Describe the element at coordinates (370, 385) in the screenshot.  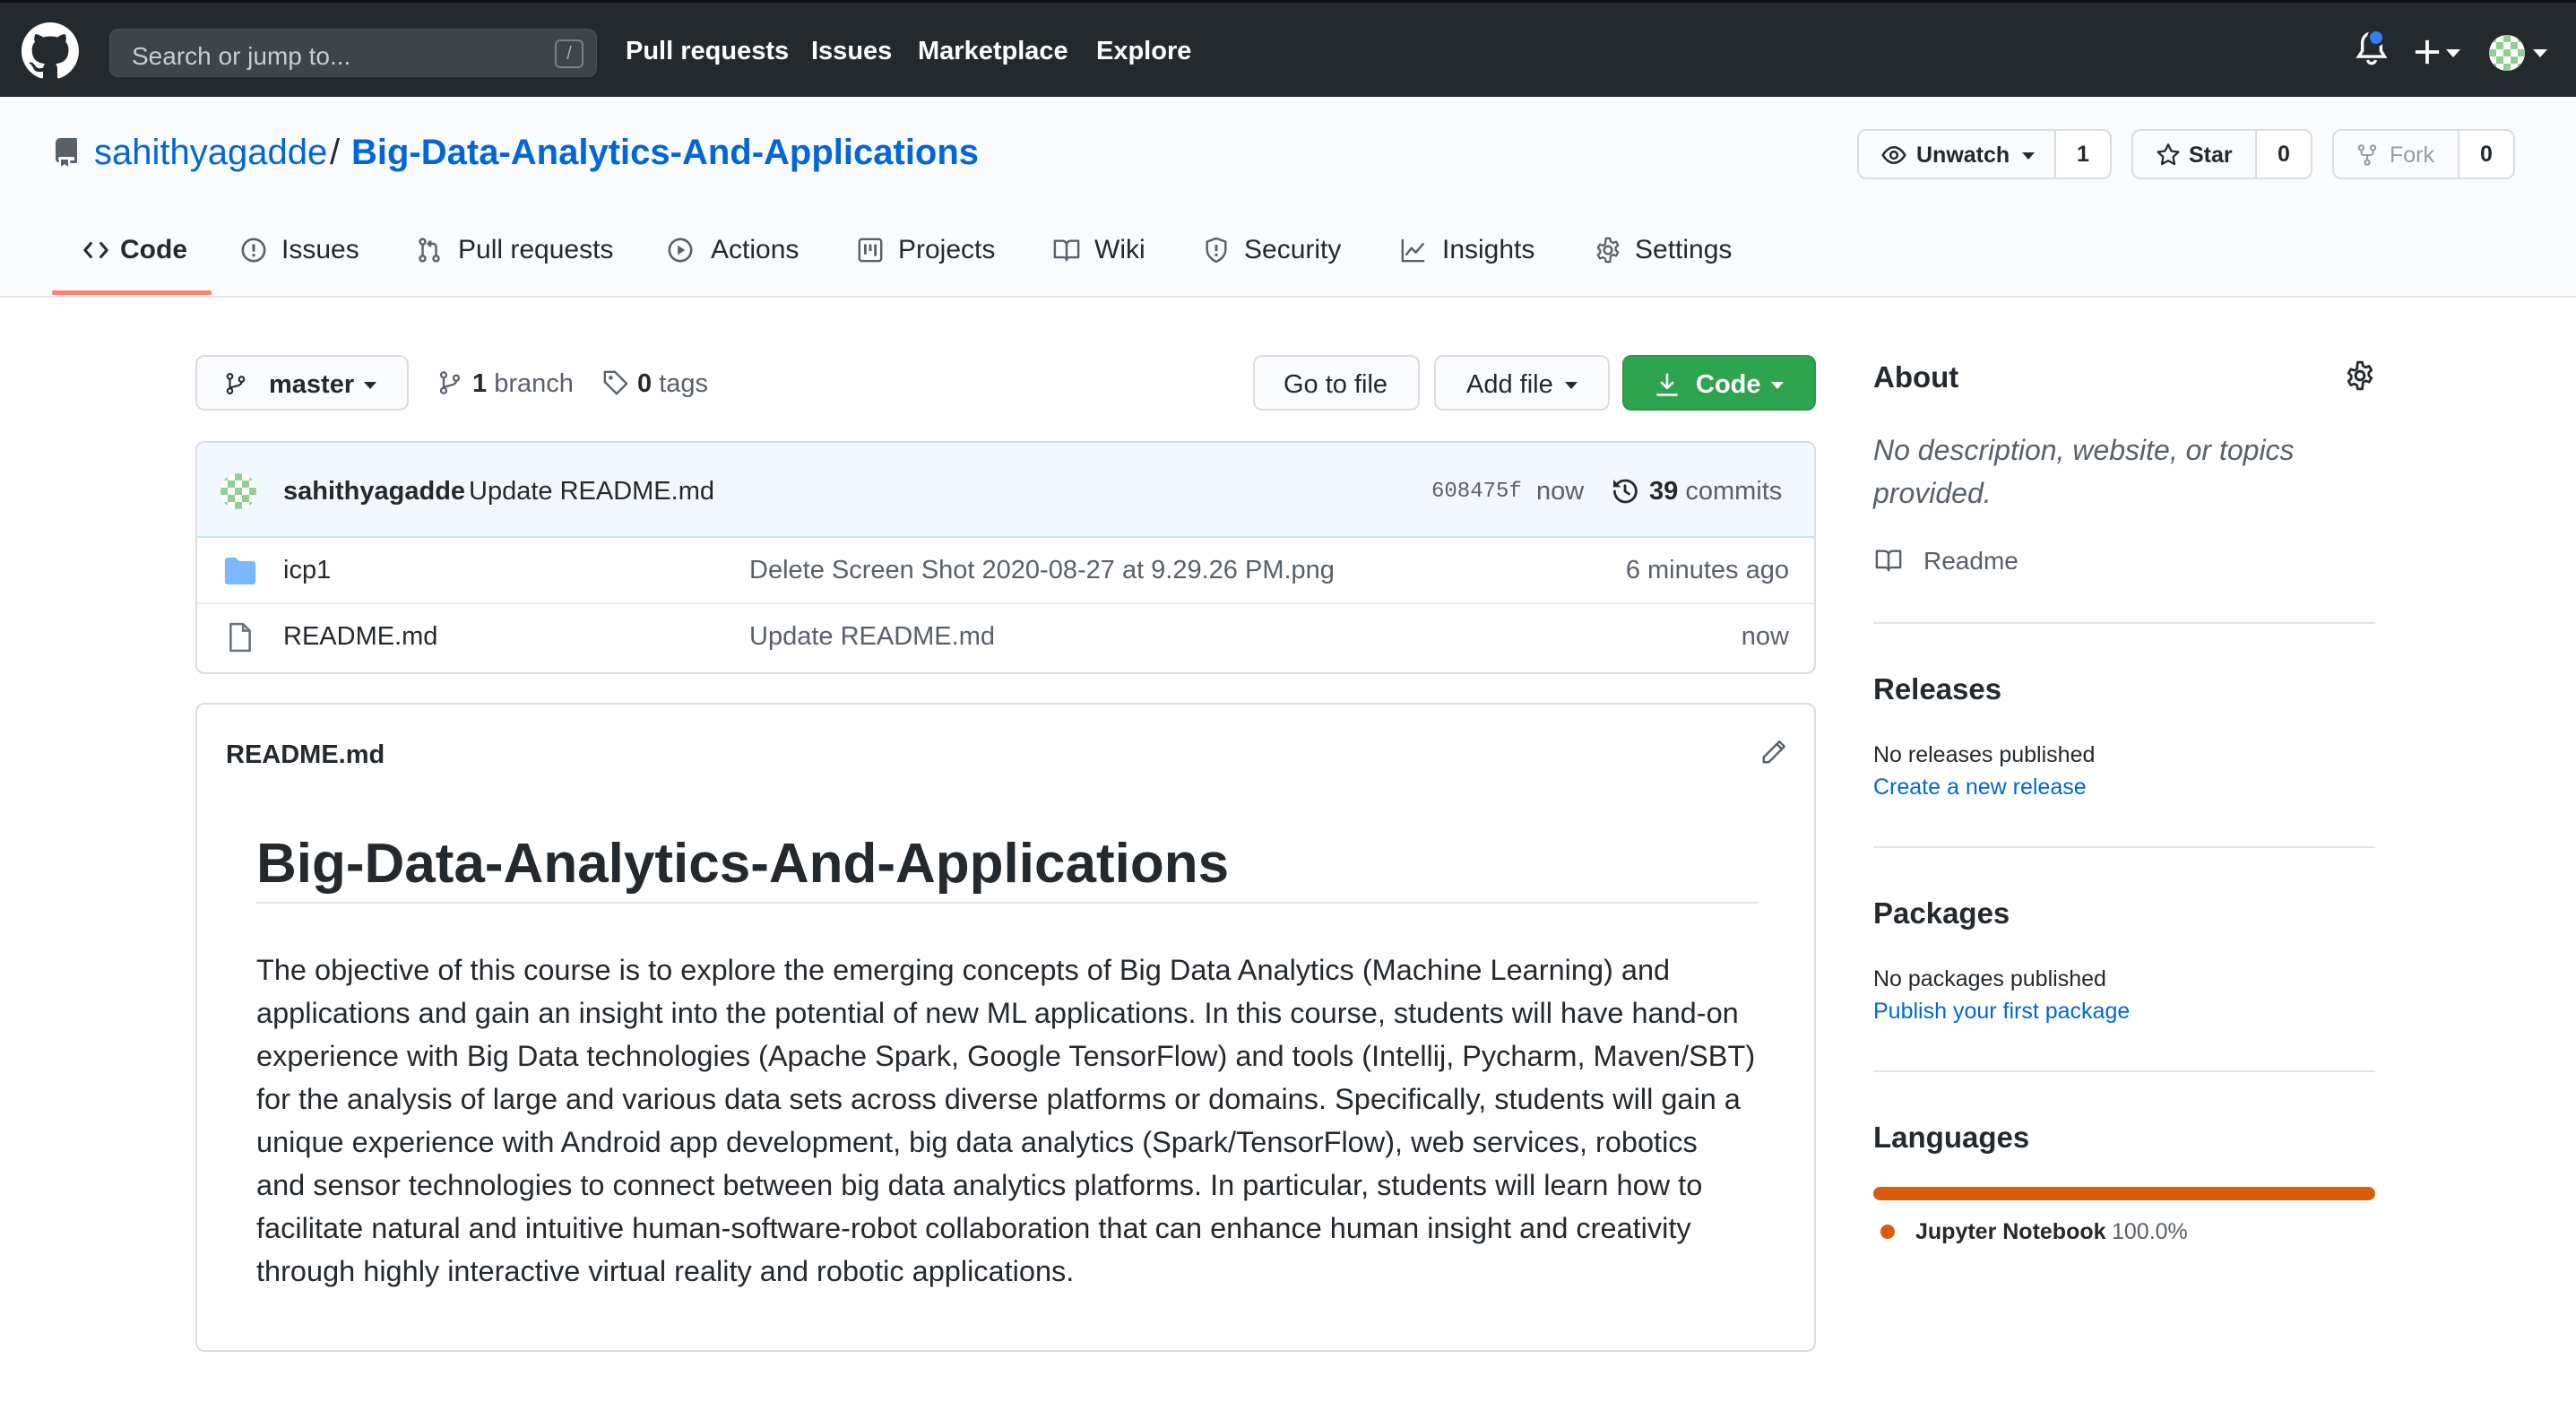
I see `branch-caret` at that location.